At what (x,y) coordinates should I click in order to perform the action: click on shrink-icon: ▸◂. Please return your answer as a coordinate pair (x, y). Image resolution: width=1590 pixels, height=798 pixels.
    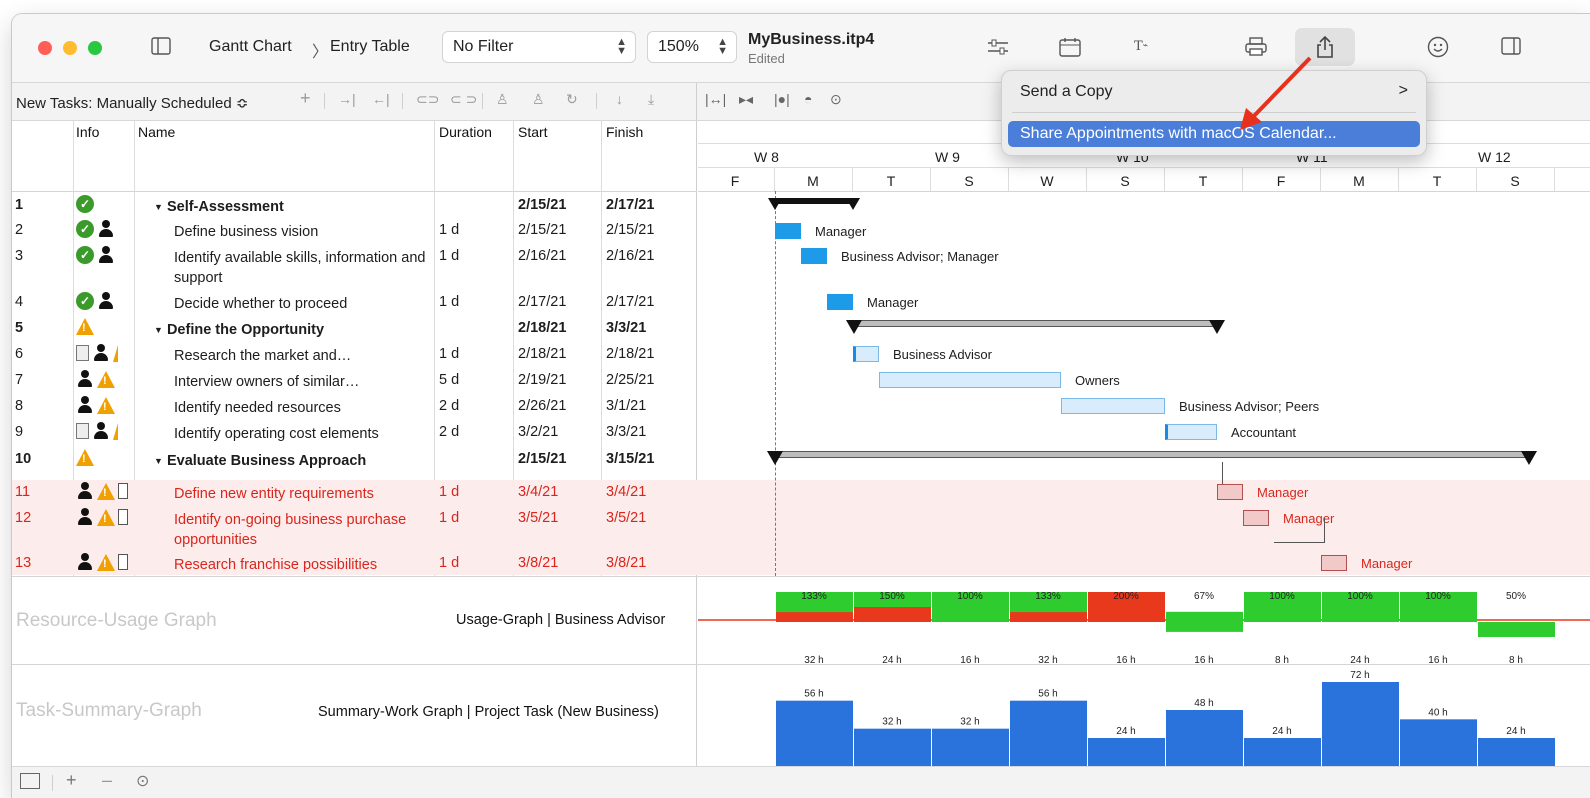
    Looking at the image, I should click on (746, 99).